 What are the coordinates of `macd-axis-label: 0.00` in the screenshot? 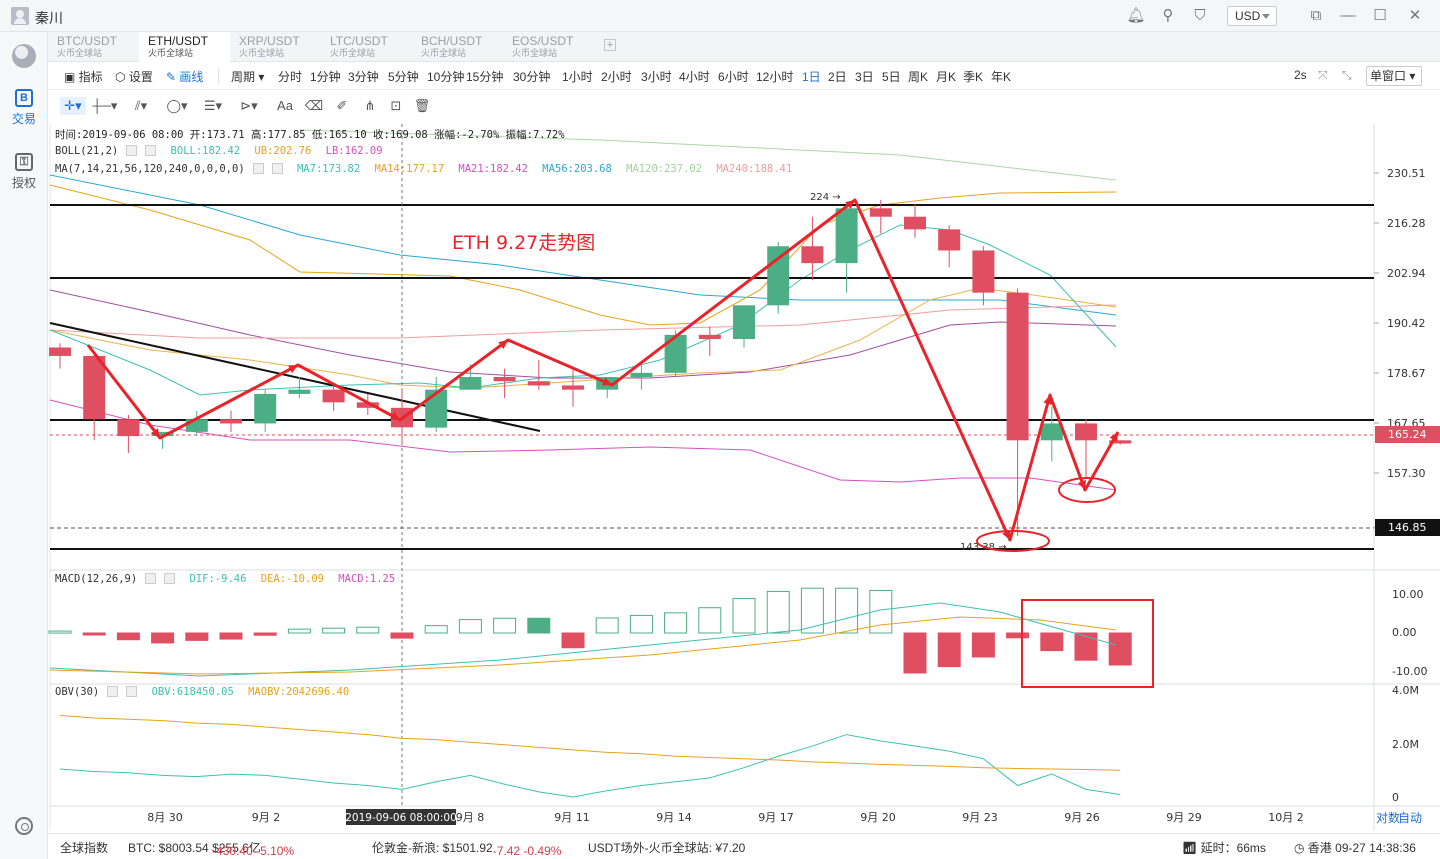 It's located at (1404, 632).